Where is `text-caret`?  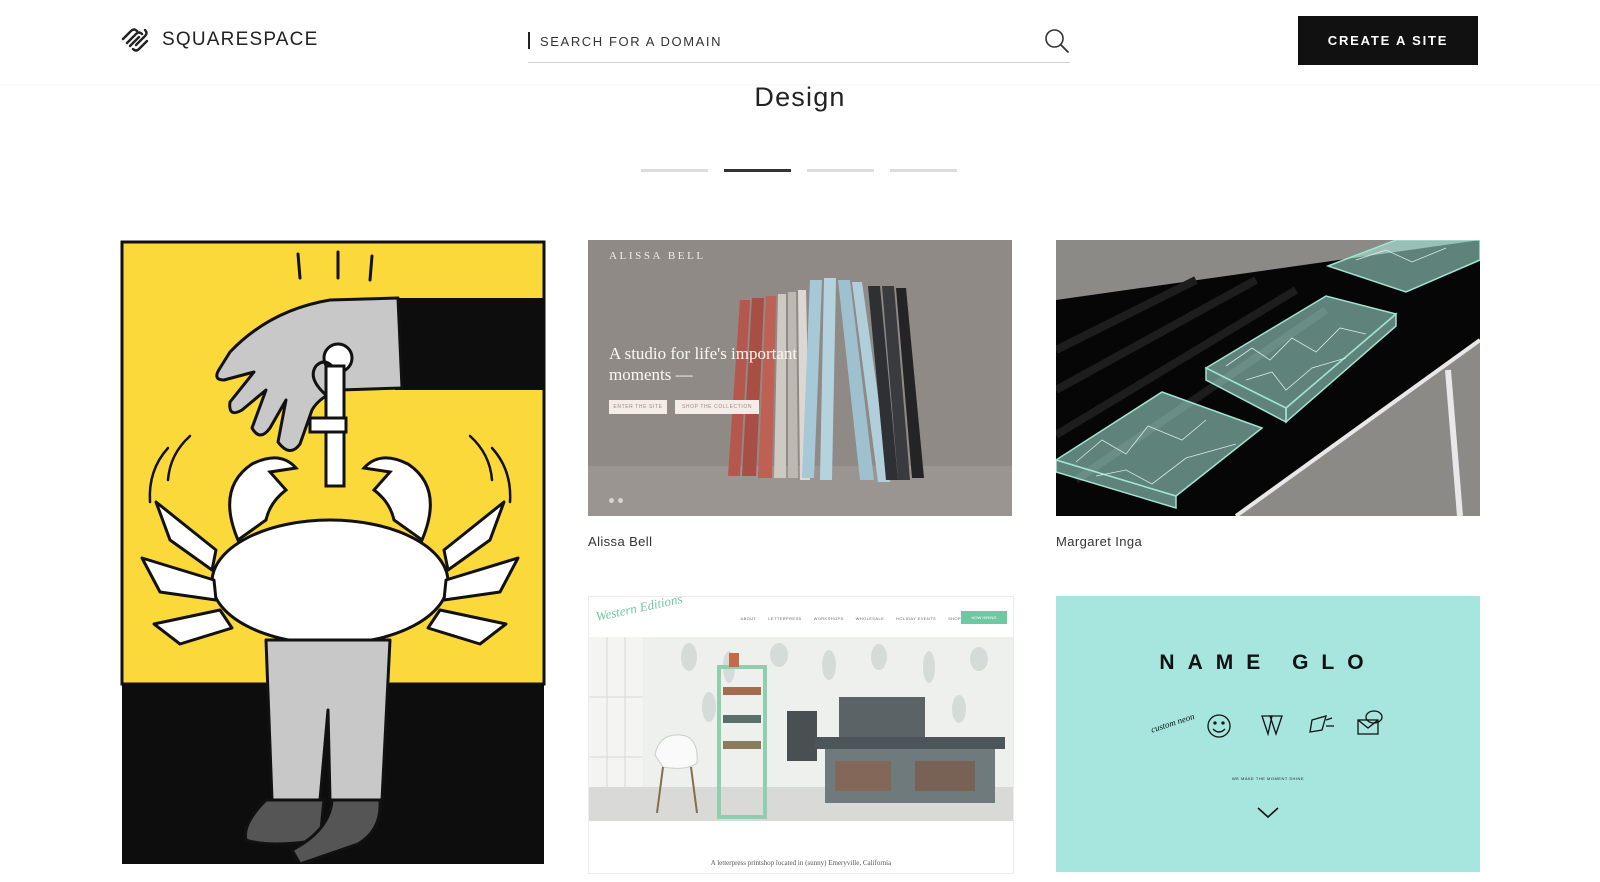
text-caret is located at coordinates (529, 40).